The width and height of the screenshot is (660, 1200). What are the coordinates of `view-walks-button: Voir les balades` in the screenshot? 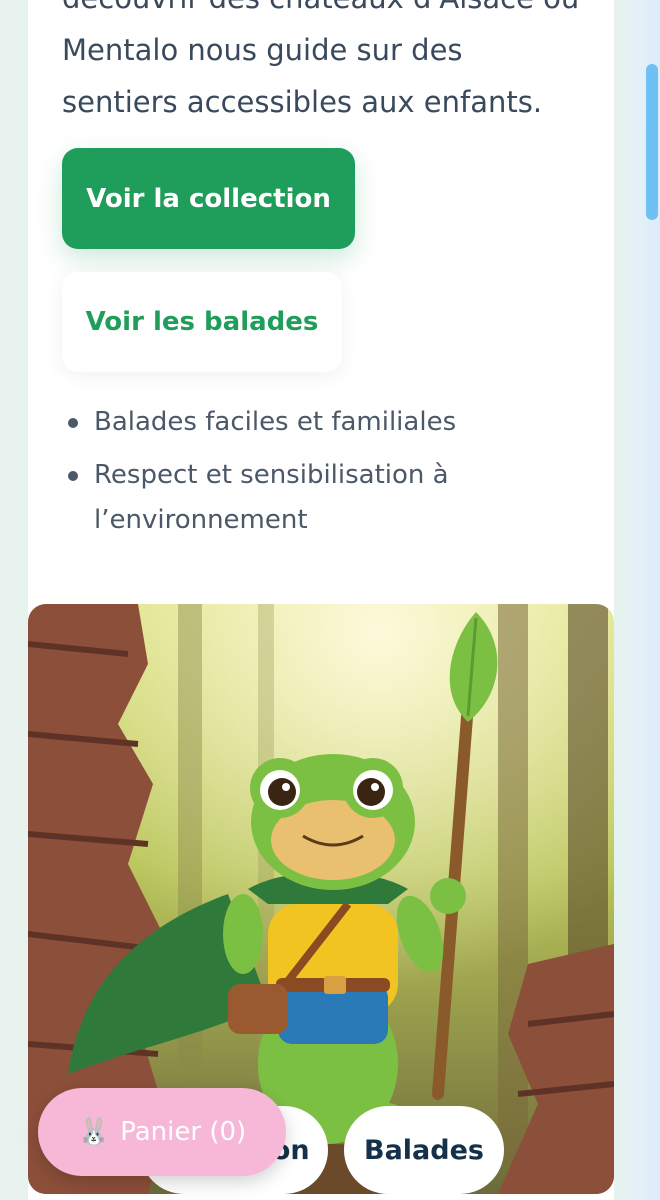 It's located at (202, 322).